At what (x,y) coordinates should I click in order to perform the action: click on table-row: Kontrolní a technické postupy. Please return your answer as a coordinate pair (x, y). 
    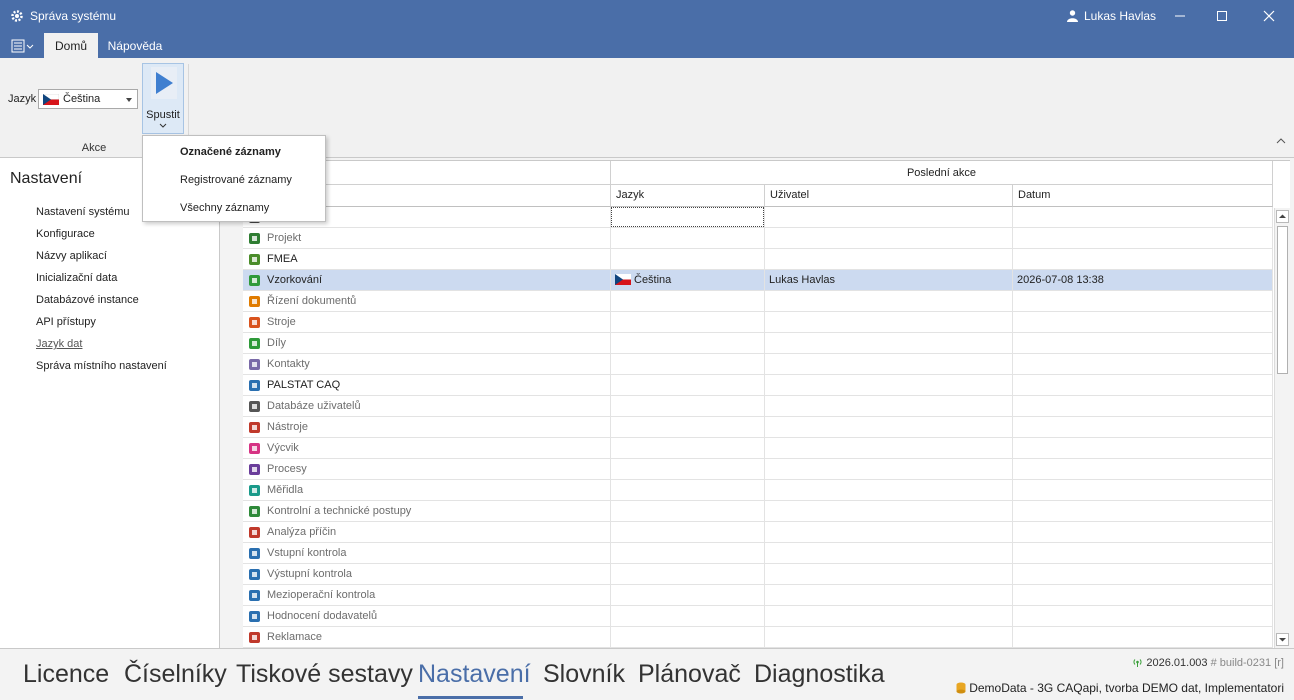
    Looking at the image, I should click on (758, 511).